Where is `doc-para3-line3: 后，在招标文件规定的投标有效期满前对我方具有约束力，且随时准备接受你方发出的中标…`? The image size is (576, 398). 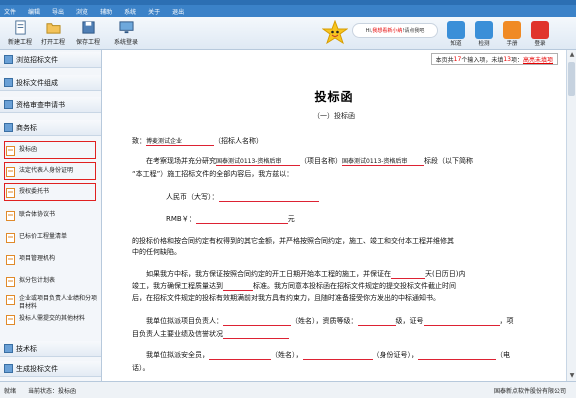
doc-para3-line3: 后，在招标文件规定的投标有效期满前对我方具有约束力，且随时准备接受你方发出的中标… is located at coordinates (337, 298).